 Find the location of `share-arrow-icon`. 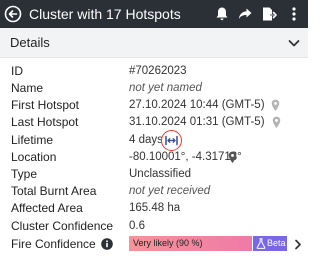

share-arrow-icon is located at coordinates (245, 14).